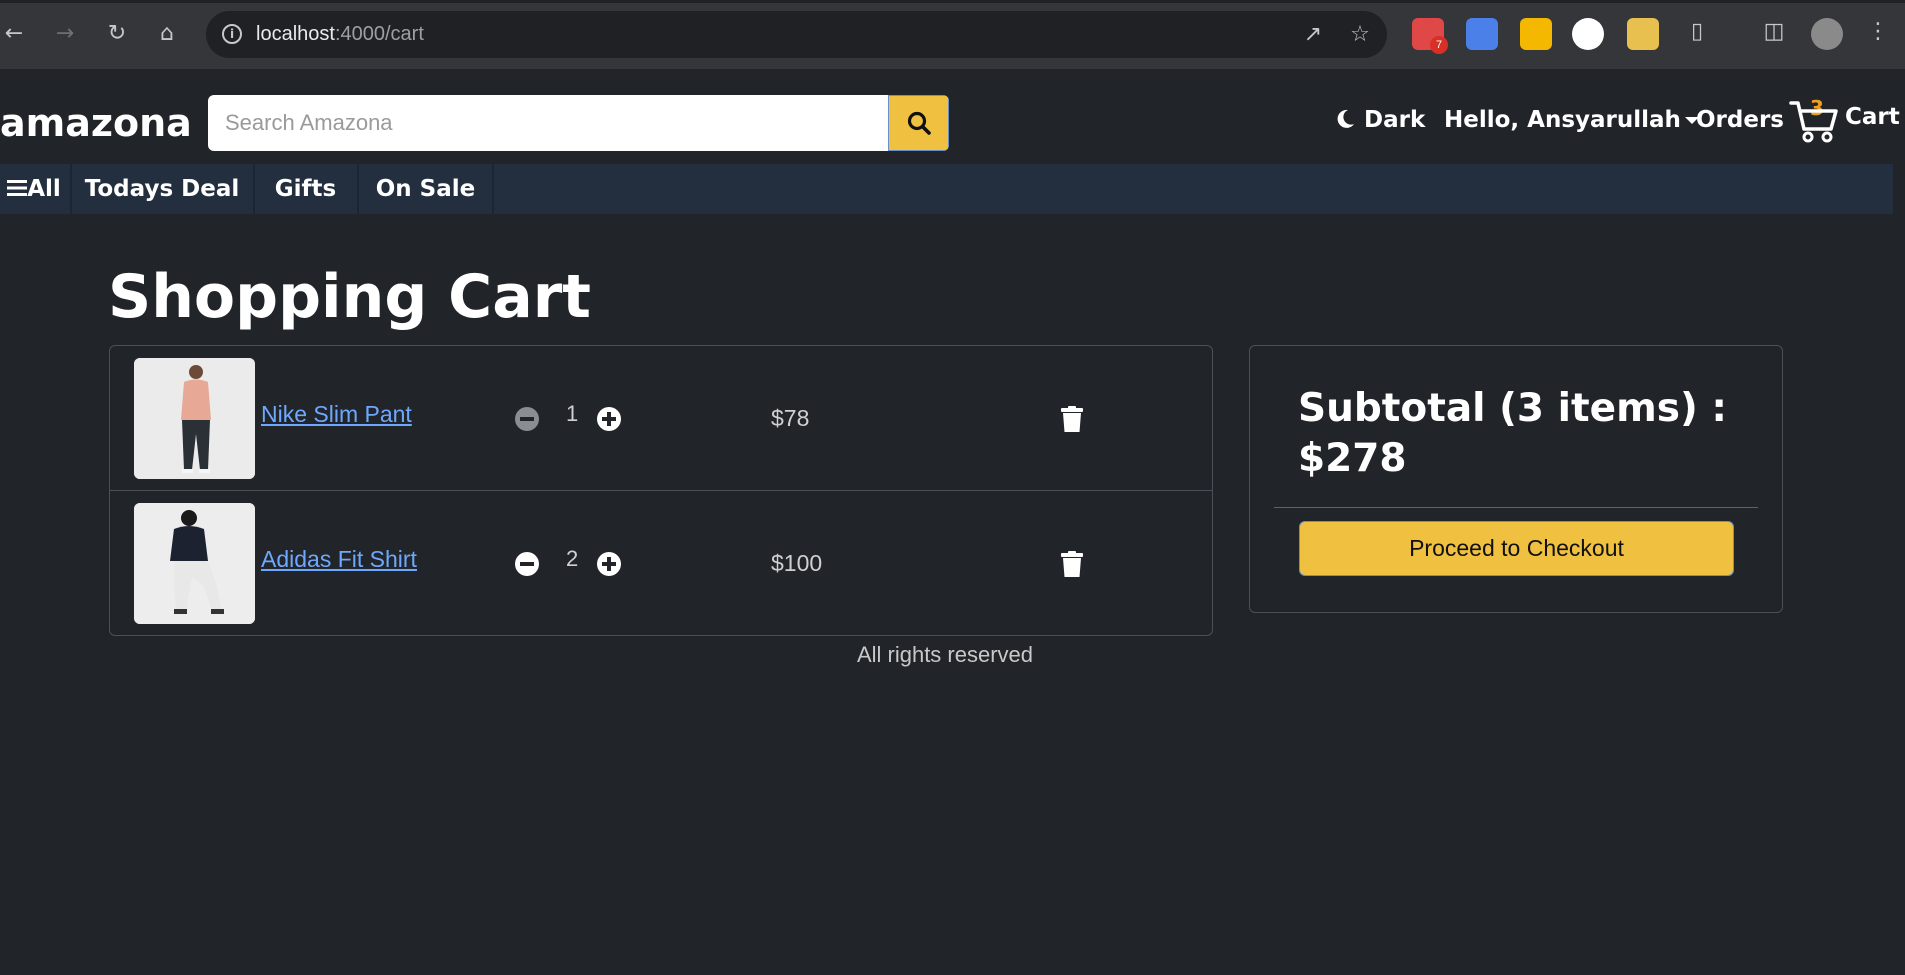  Describe the element at coordinates (946, 189) in the screenshot. I see `category-nav: All Todays Deal Gifts On Sale` at that location.